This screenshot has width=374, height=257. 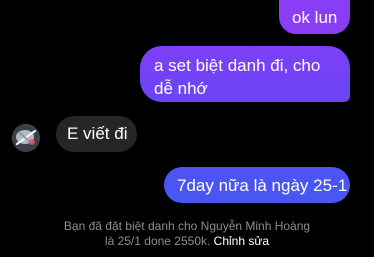 I want to click on outgoing-message-bubble: a set biệt danh đi, cho dễ nhớ, so click(x=245, y=74).